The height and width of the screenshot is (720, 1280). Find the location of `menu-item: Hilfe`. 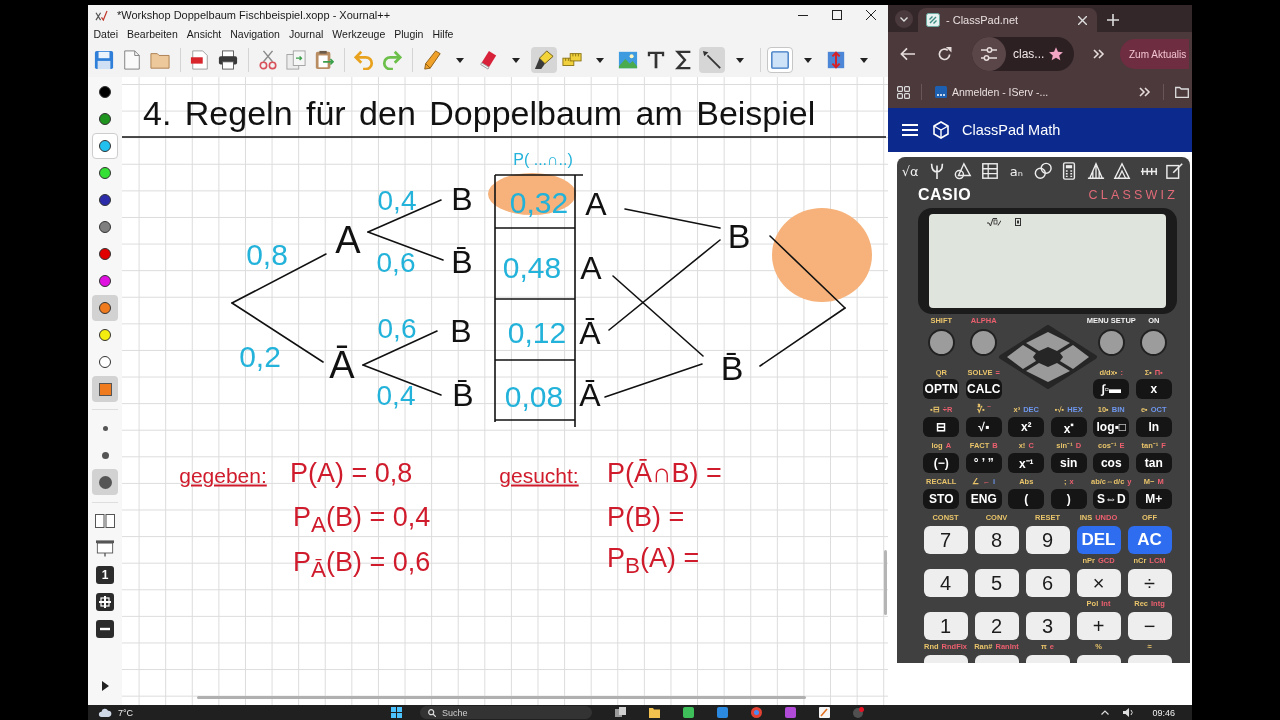

menu-item: Hilfe is located at coordinates (442, 34).